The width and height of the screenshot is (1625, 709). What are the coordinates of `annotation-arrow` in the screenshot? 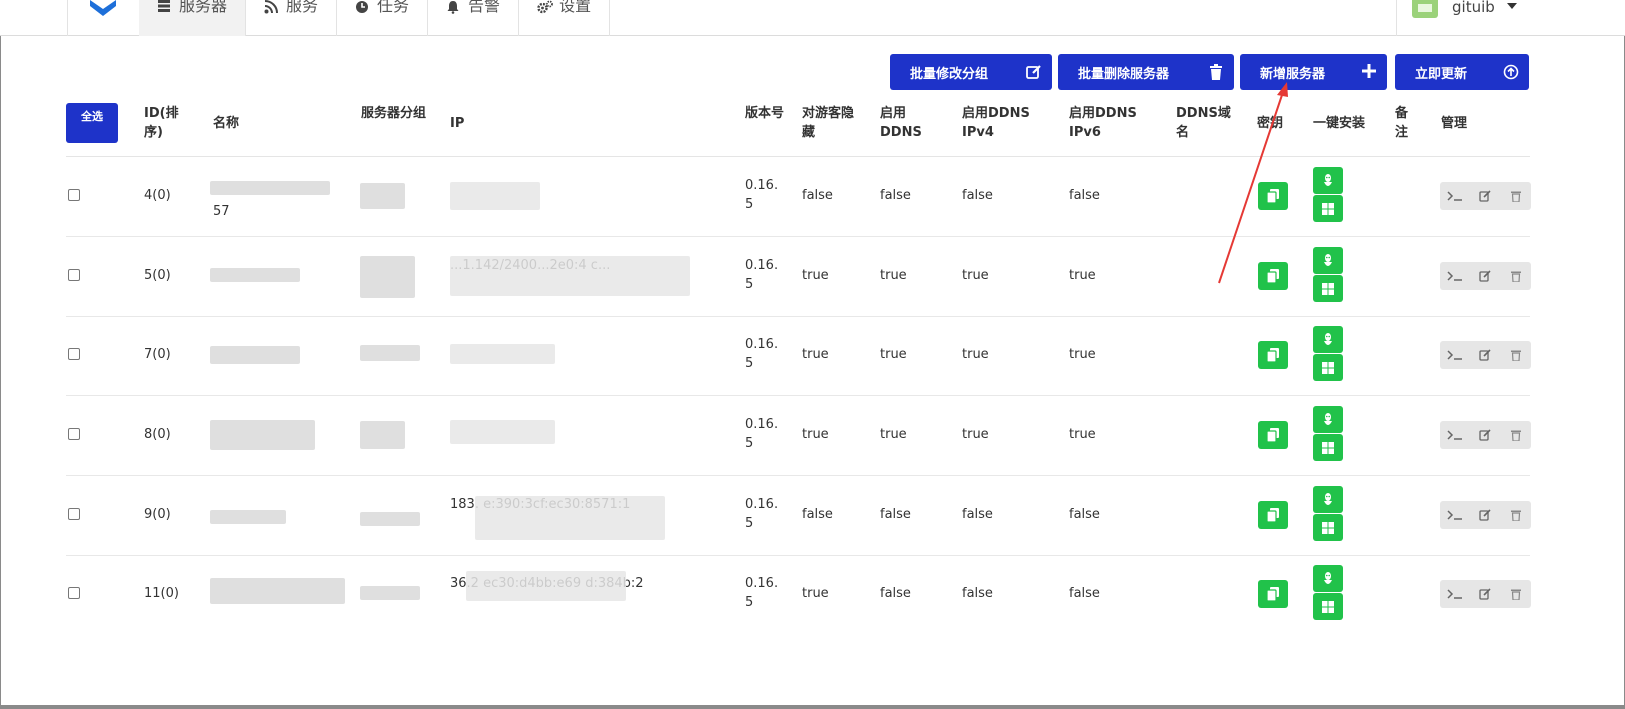 It's located at (1253, 183).